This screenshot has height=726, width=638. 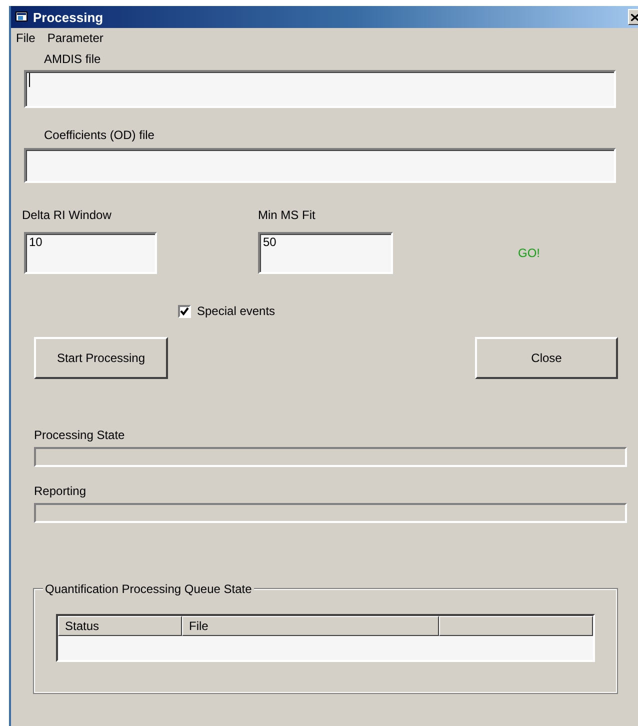 I want to click on field-label: Coefficients (OD) file, so click(x=99, y=135).